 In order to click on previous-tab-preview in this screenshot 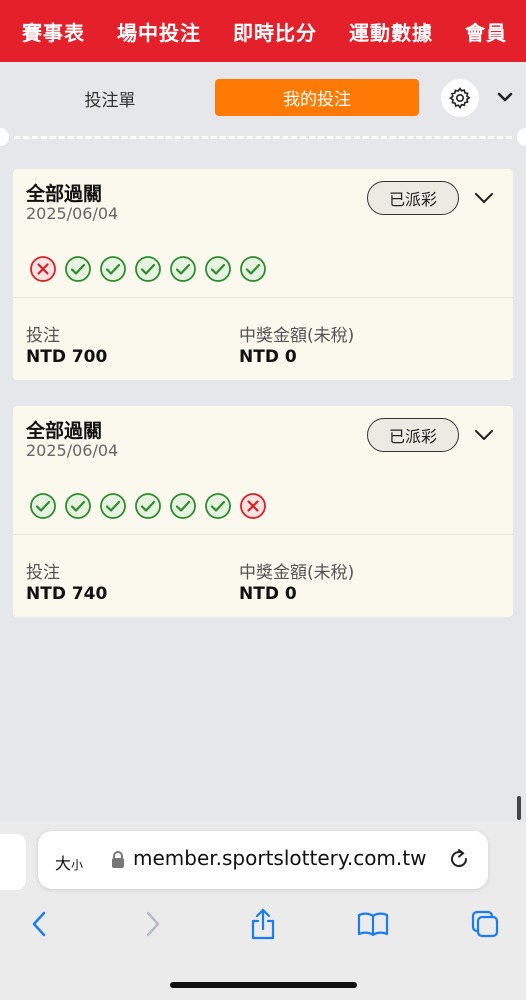, I will do `click(13, 862)`.